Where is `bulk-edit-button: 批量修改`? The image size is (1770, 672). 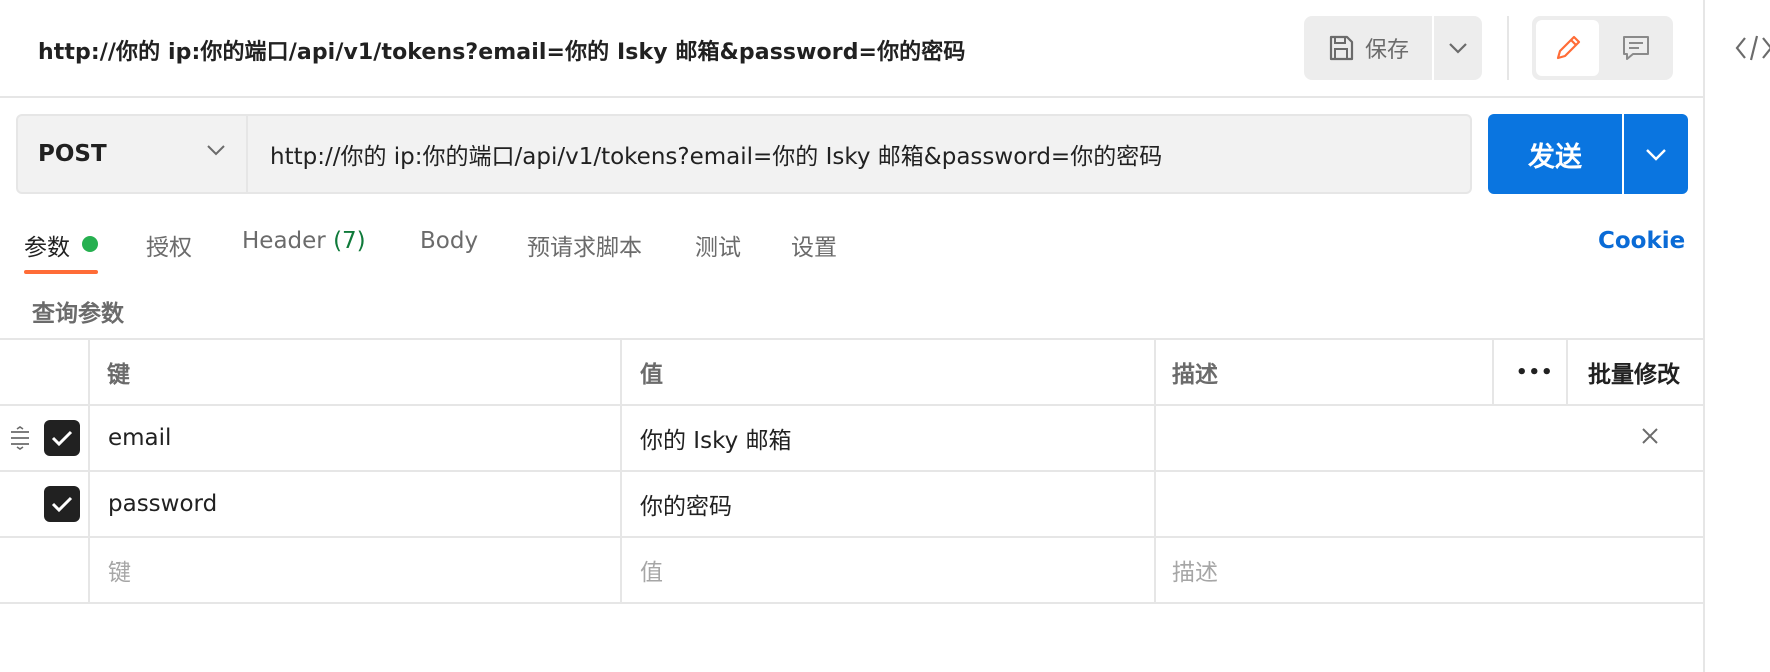 bulk-edit-button: 批量修改 is located at coordinates (1634, 372).